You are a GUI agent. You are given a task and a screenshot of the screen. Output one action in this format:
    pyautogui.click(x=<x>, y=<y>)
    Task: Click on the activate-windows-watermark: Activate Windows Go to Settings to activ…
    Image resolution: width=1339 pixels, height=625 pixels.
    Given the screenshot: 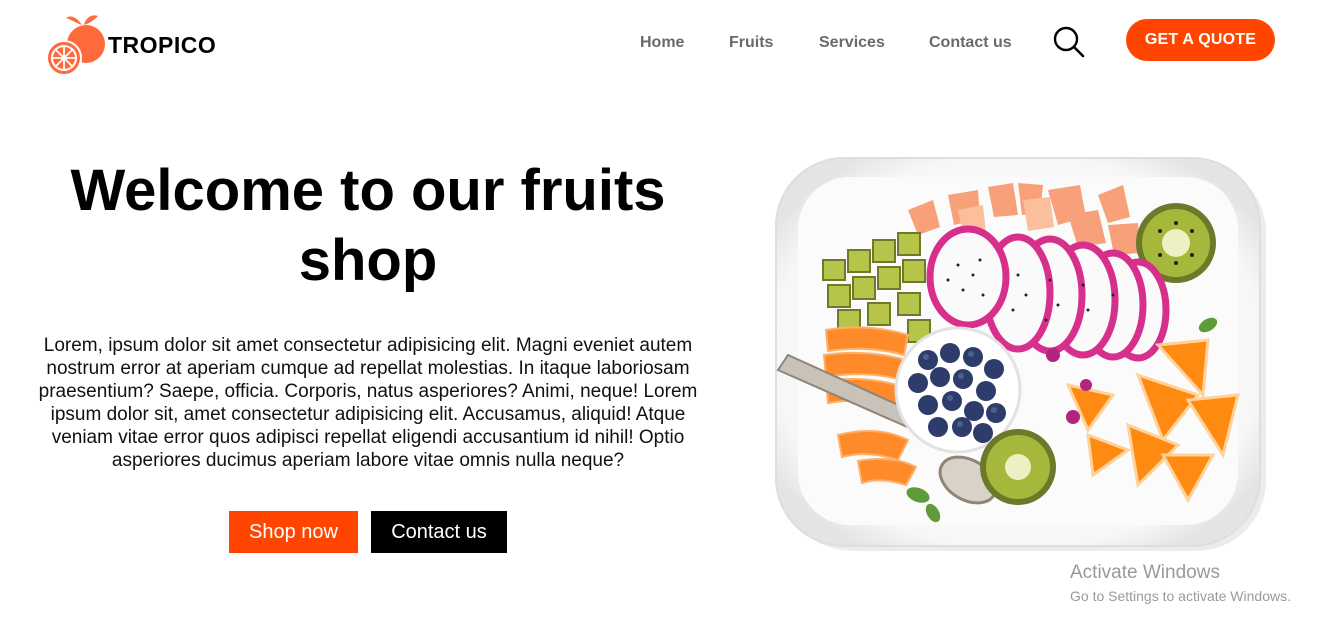 What is the action you would take?
    pyautogui.click(x=1180, y=584)
    